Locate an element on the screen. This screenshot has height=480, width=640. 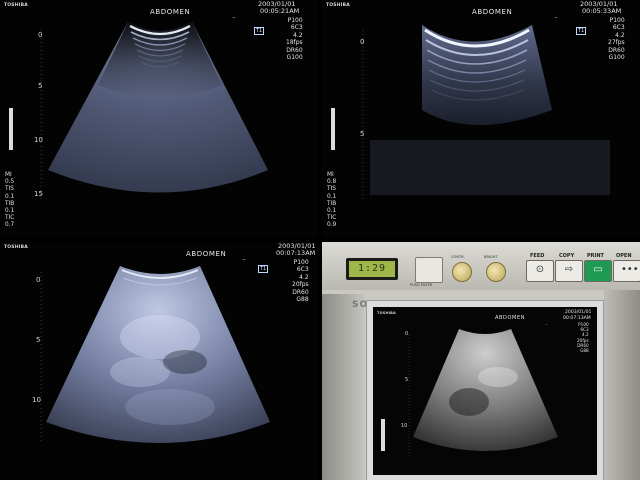
lcd-display: 1:29 is located at coordinates (372, 269).